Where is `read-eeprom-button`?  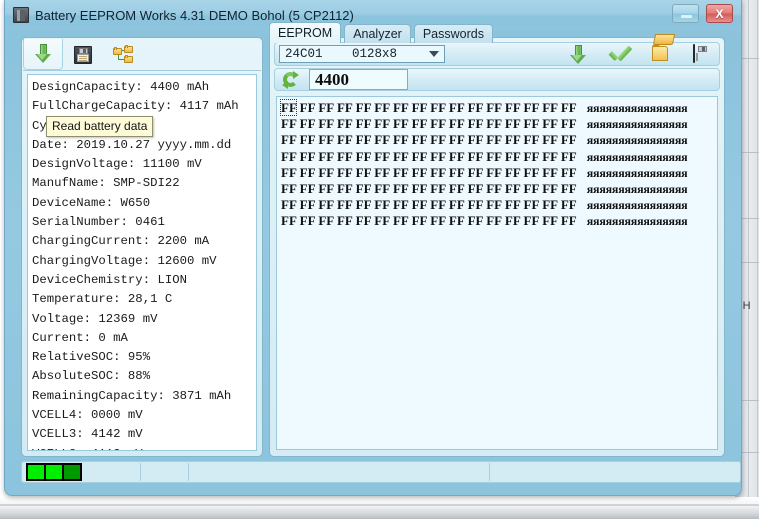
read-eeprom-button is located at coordinates (580, 54).